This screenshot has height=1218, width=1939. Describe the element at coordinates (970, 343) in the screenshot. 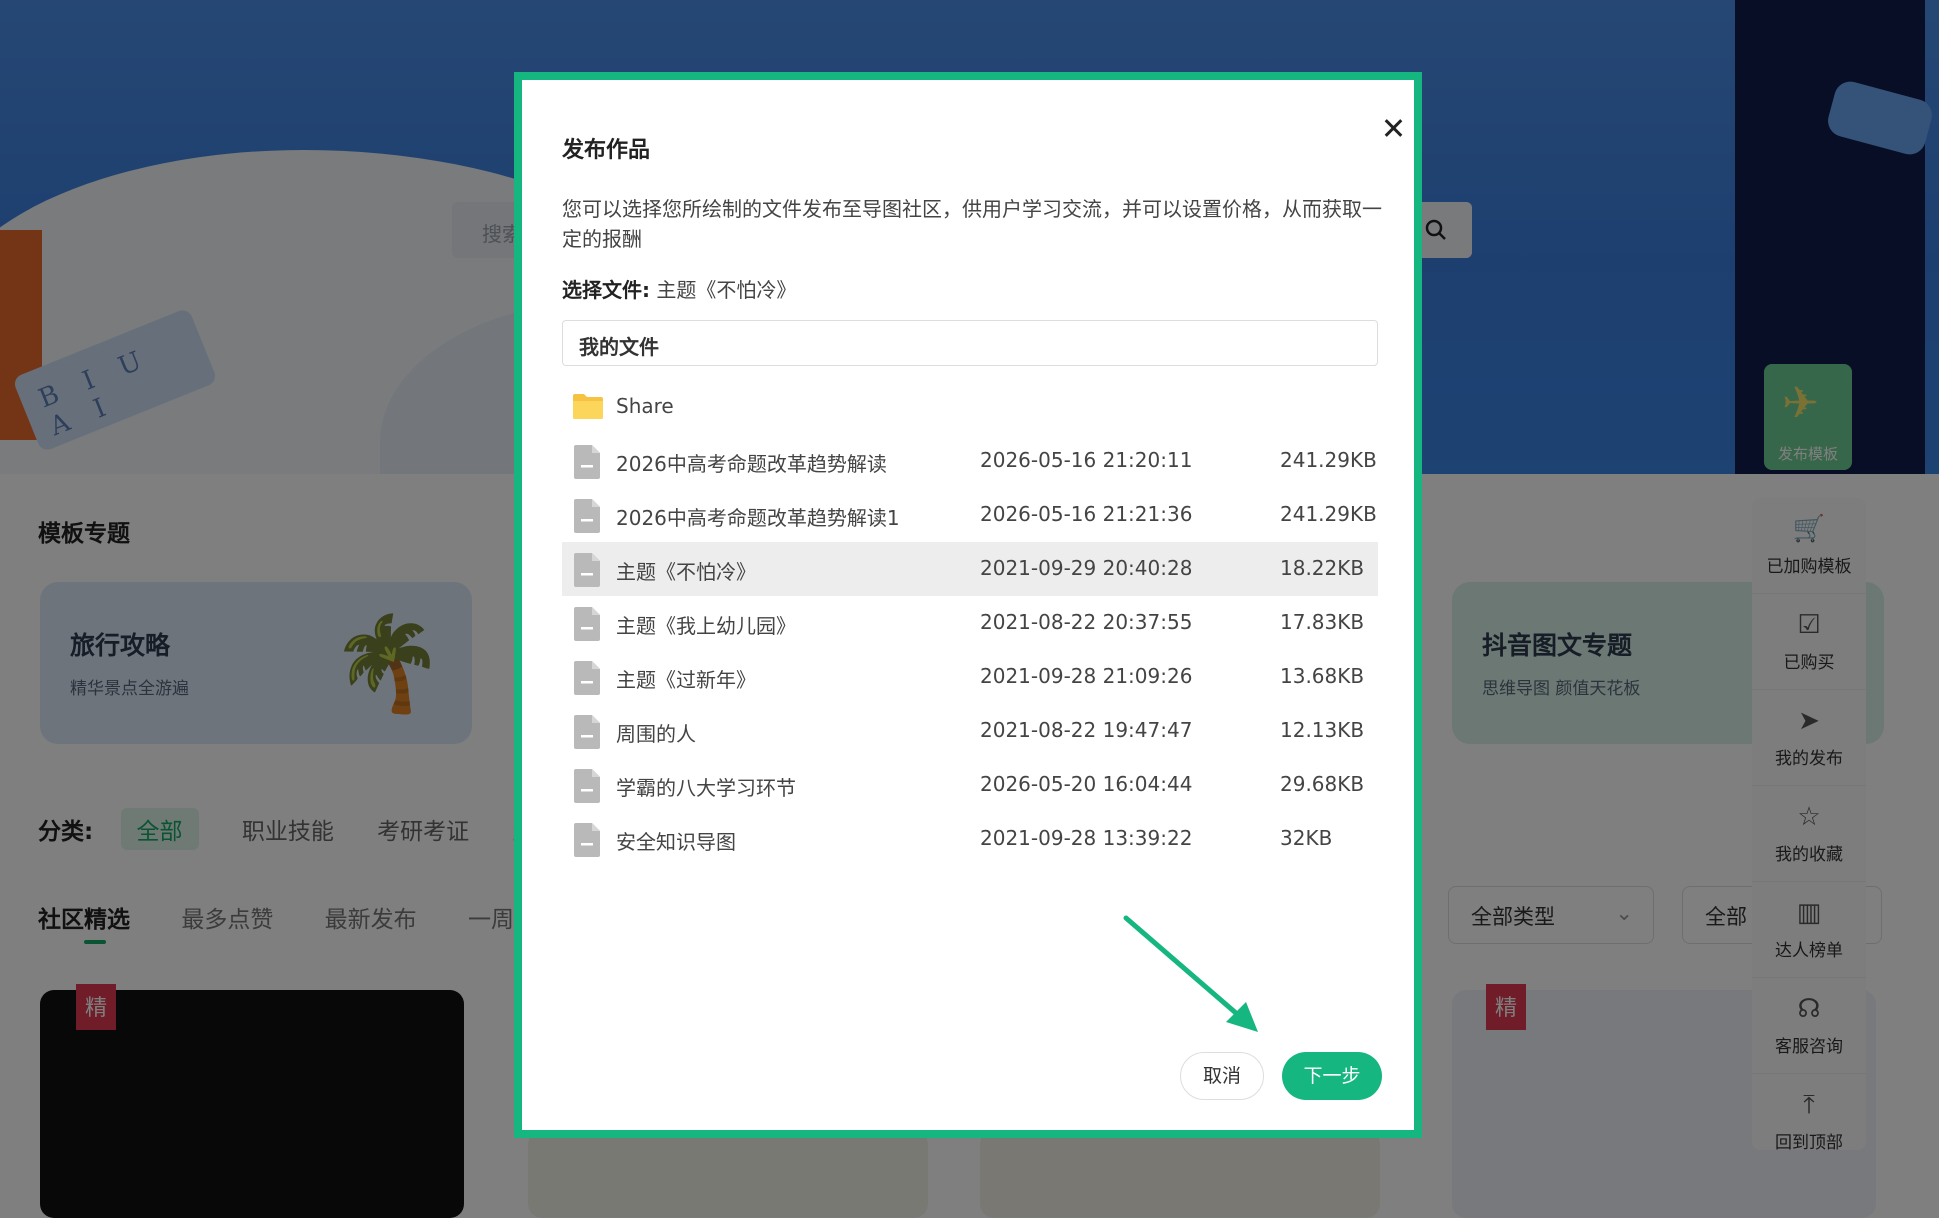

I see `my-files-header: 我的文件` at that location.